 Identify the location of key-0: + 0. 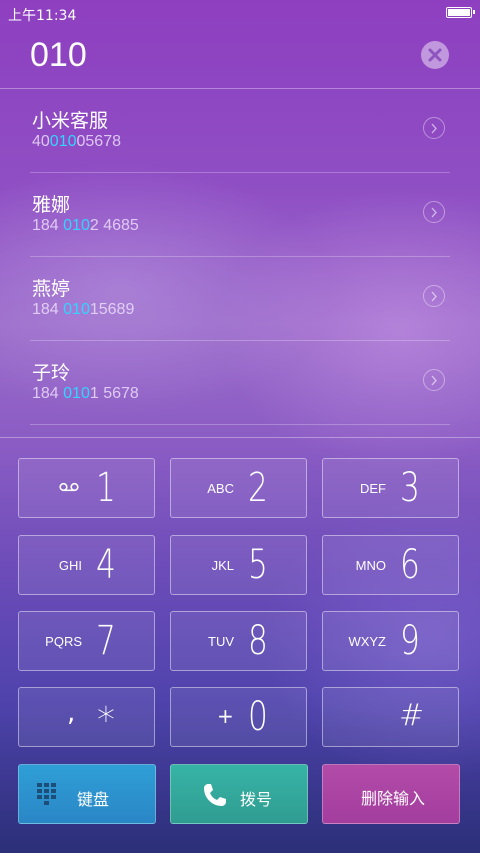
(238, 717).